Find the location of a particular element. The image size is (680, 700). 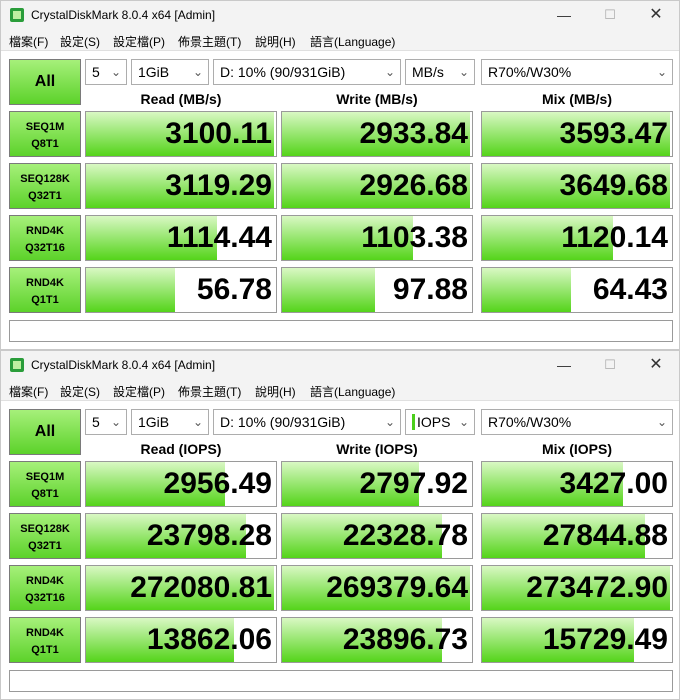

result-cell-read: 1114.44 is located at coordinates (181, 238).